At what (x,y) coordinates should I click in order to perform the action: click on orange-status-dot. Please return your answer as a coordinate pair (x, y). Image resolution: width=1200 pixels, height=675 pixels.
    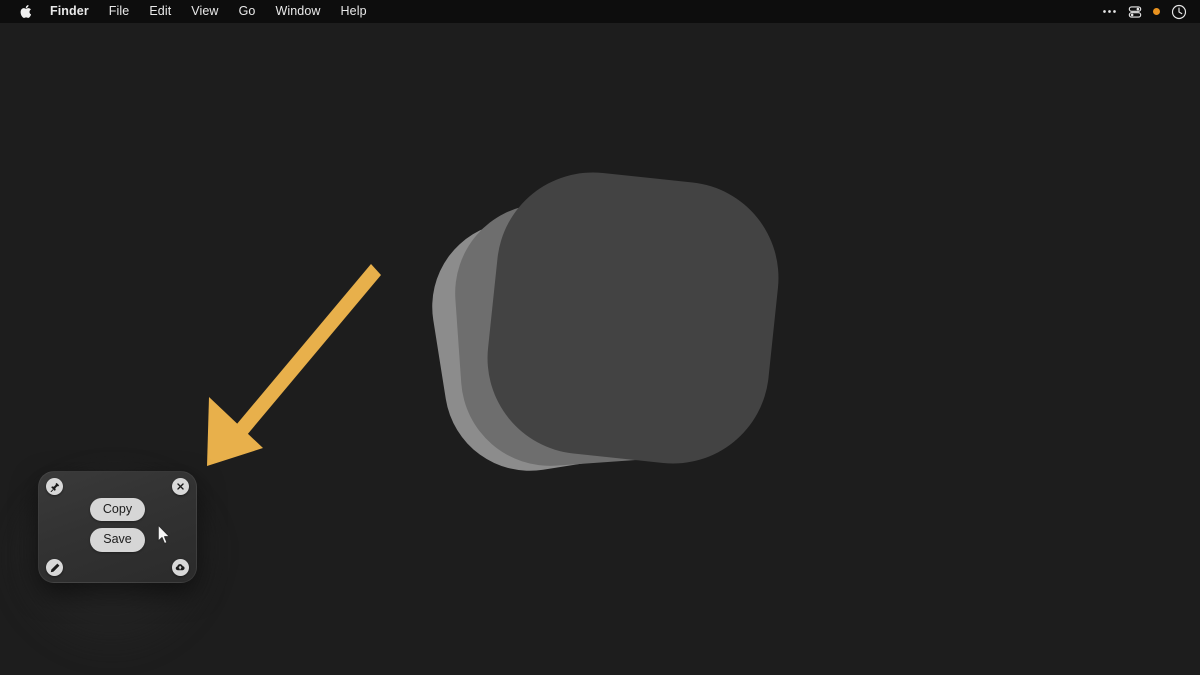
    Looking at the image, I should click on (1156, 11).